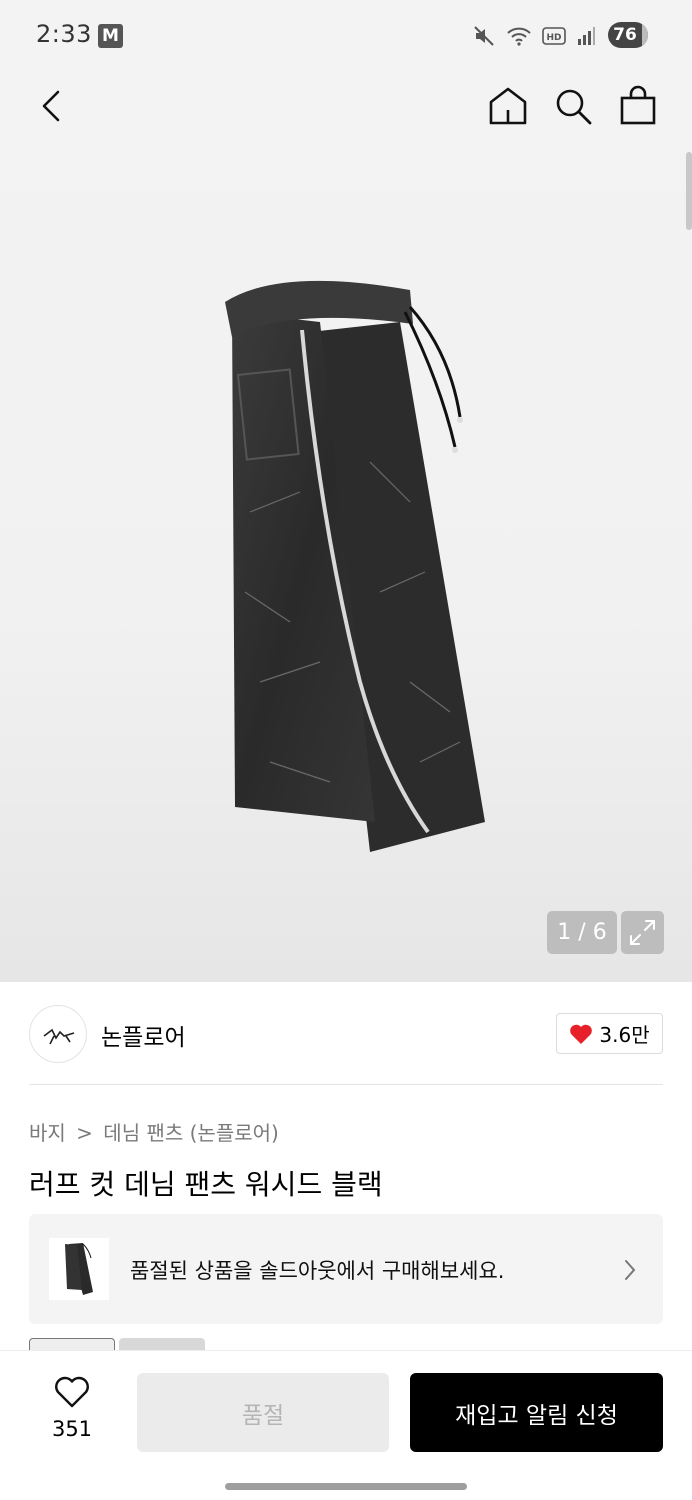 This screenshot has height=1500, width=692. I want to click on brand-like-button: 3.6만, so click(609, 1033).